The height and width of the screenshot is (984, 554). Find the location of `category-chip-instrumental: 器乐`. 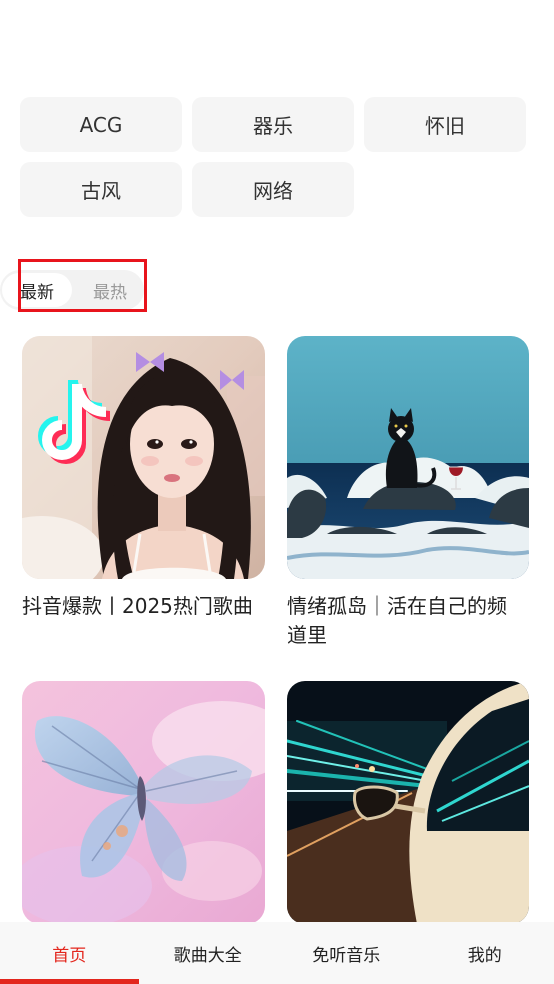

category-chip-instrumental: 器乐 is located at coordinates (273, 124).